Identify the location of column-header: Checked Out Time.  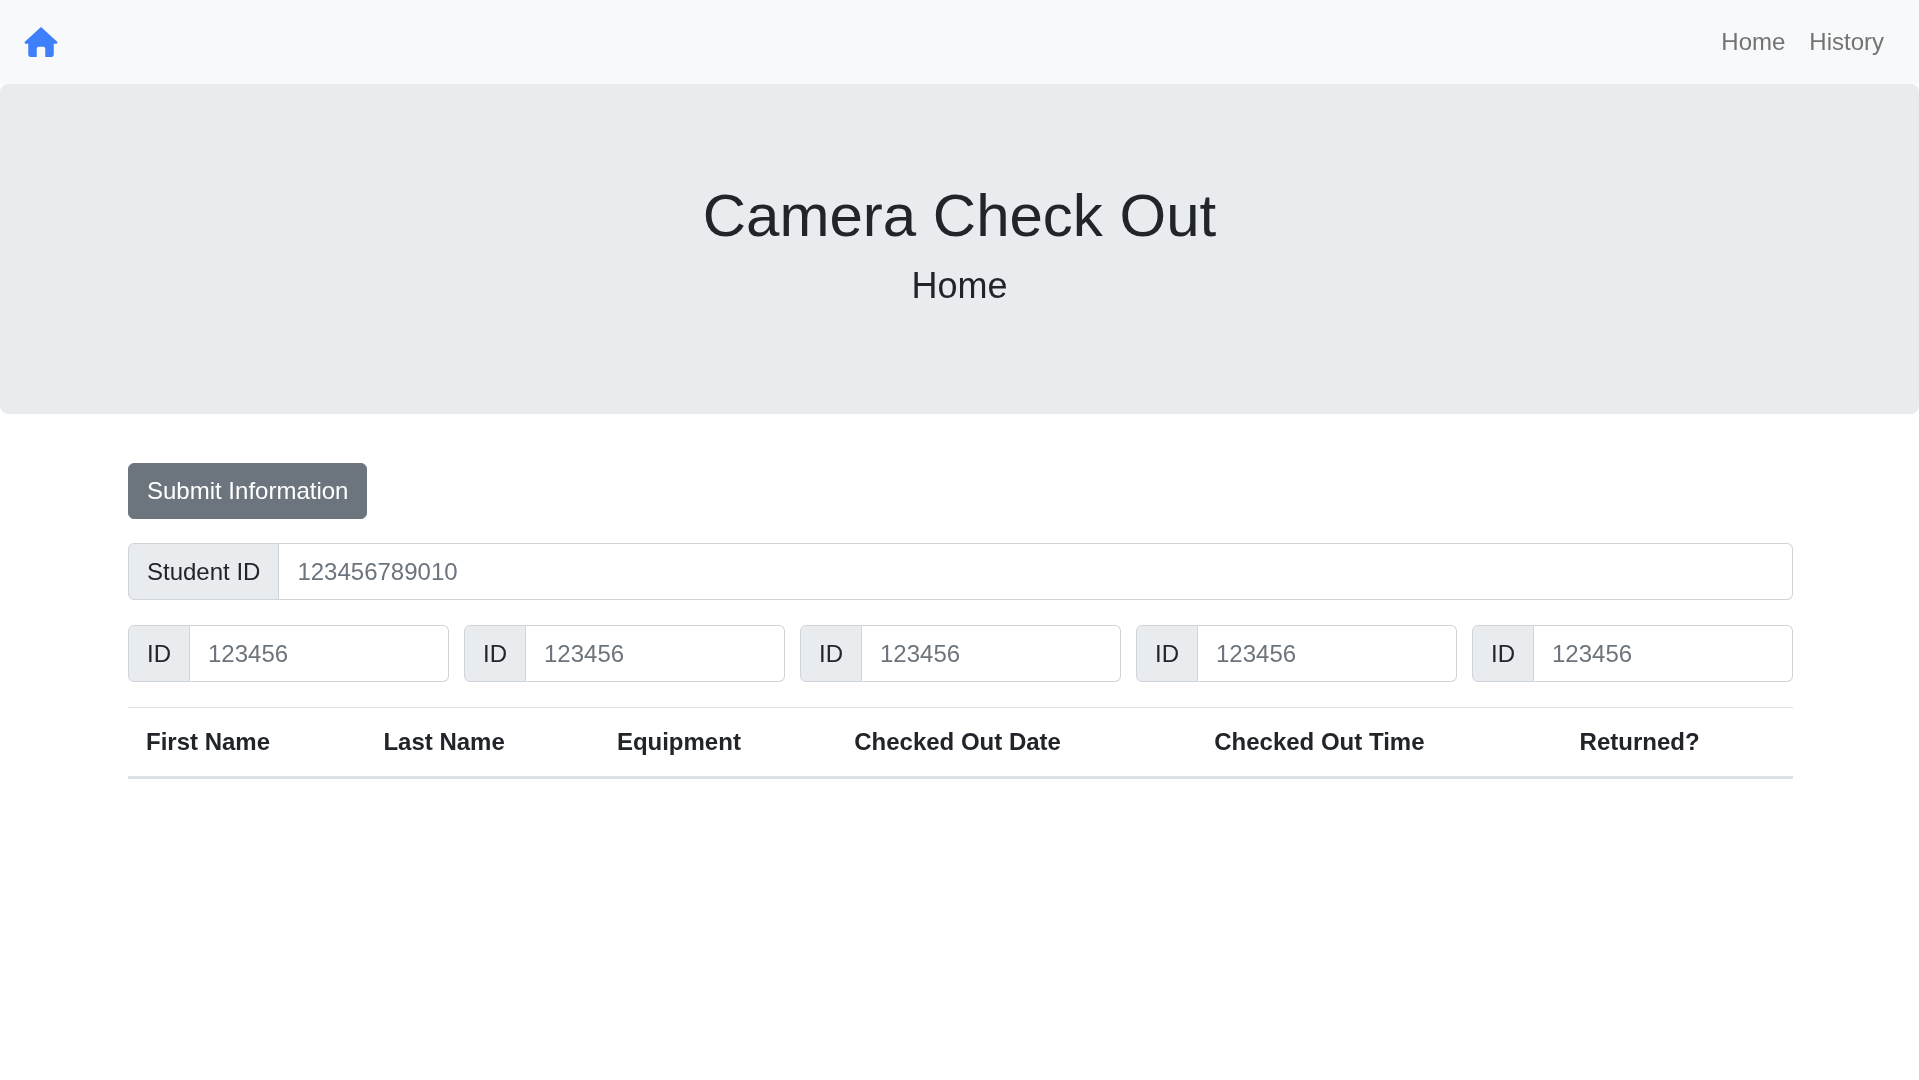
(1379, 742).